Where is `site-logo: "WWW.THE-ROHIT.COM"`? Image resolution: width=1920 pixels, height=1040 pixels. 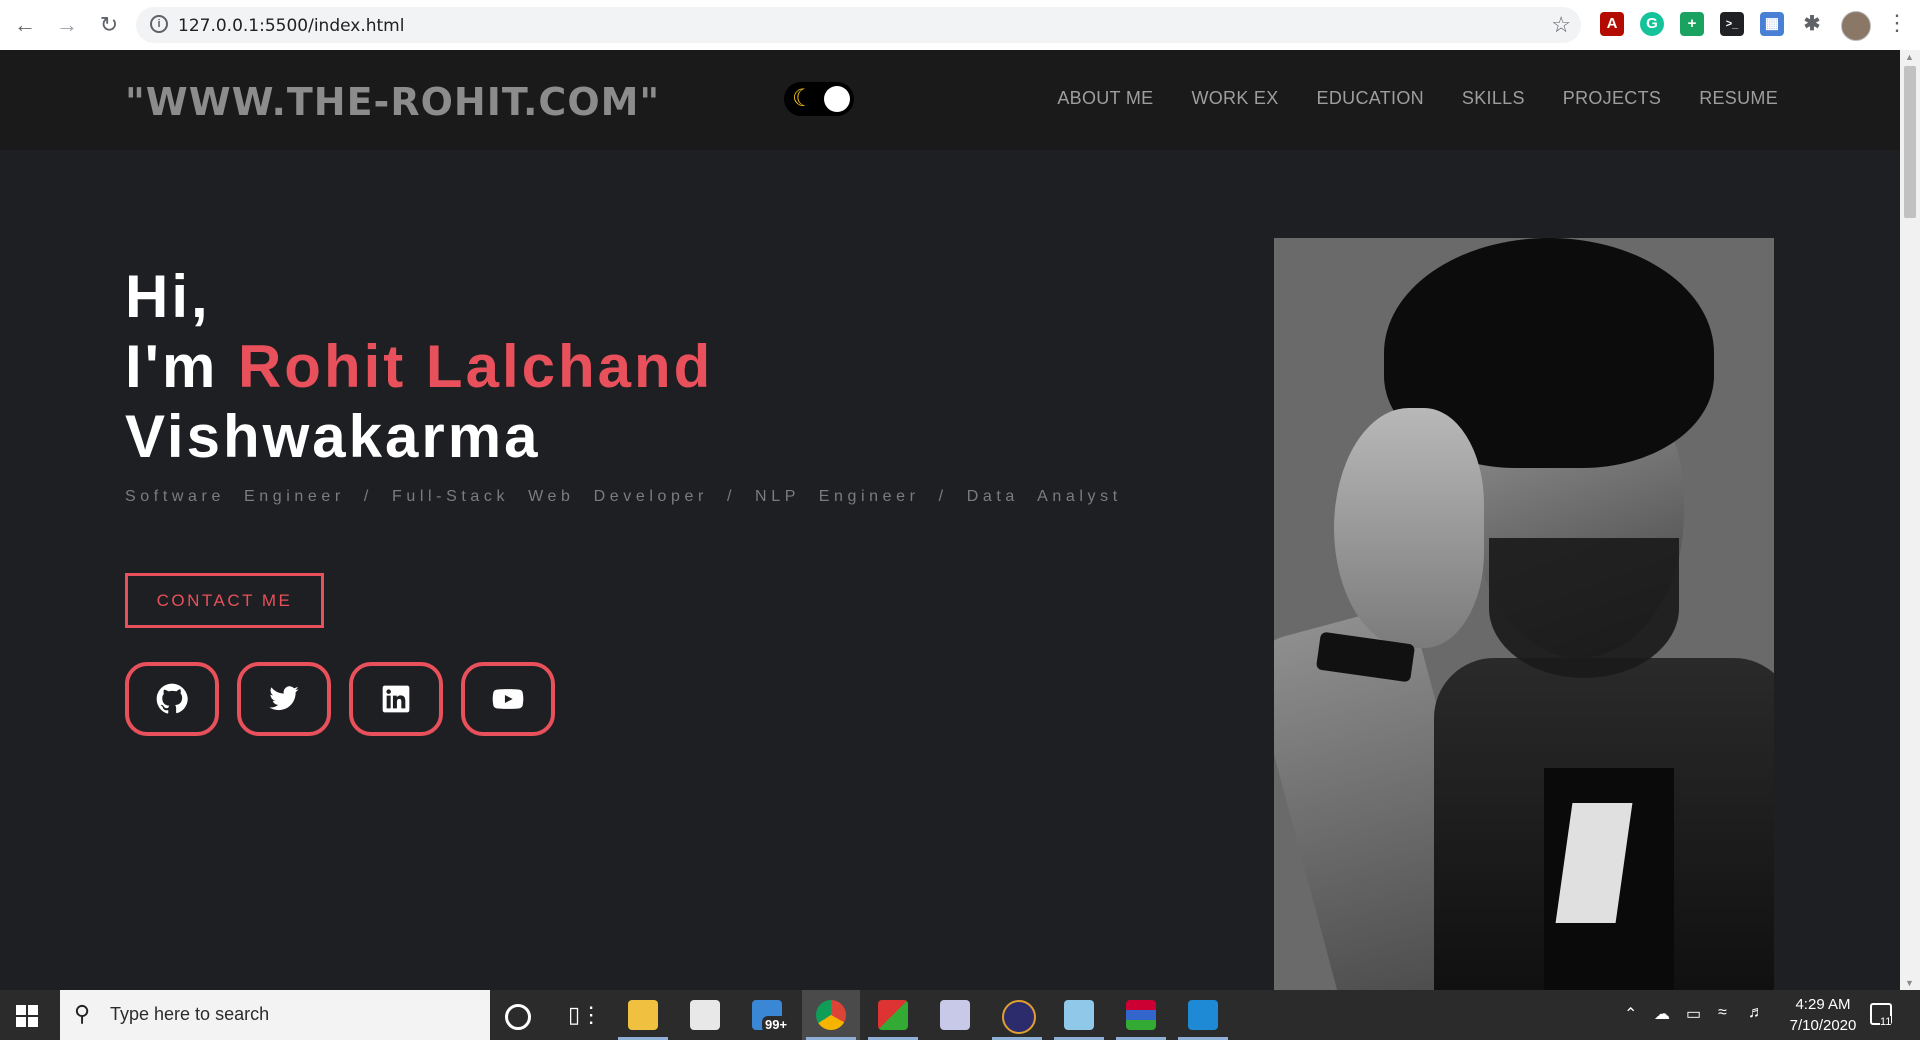
site-logo: "WWW.THE-ROHIT.COM" is located at coordinates (392, 102).